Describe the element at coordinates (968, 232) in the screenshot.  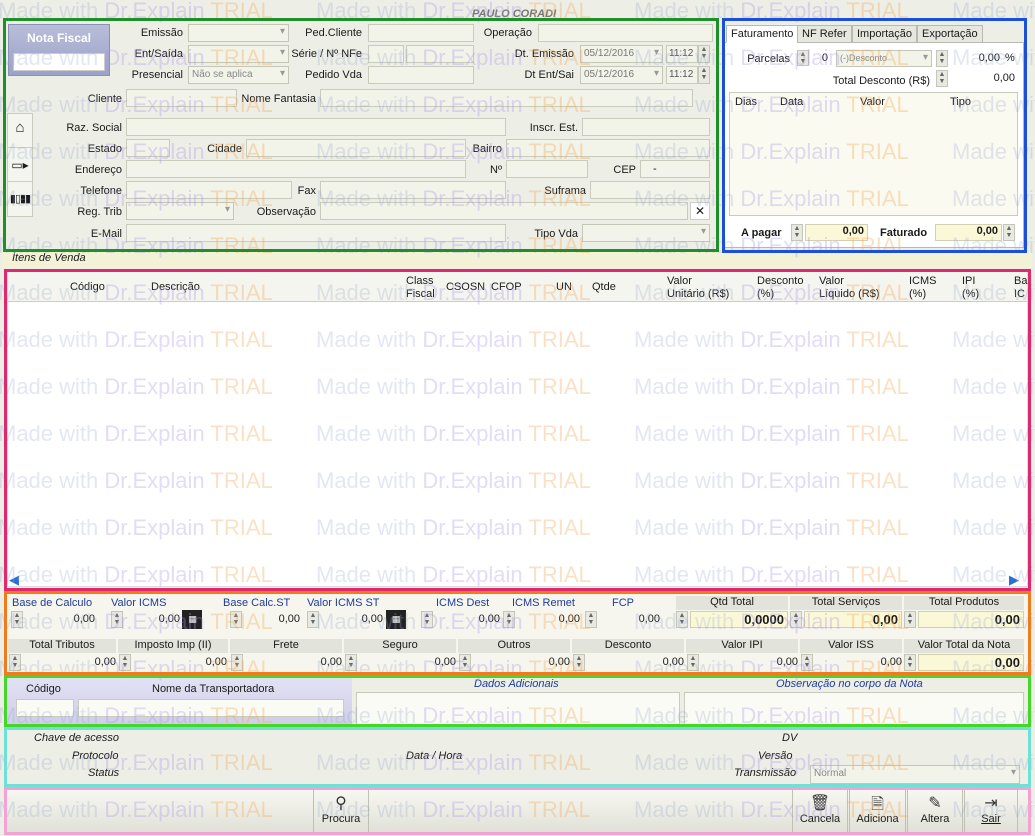
I see `faturado-value: 0,00` at that location.